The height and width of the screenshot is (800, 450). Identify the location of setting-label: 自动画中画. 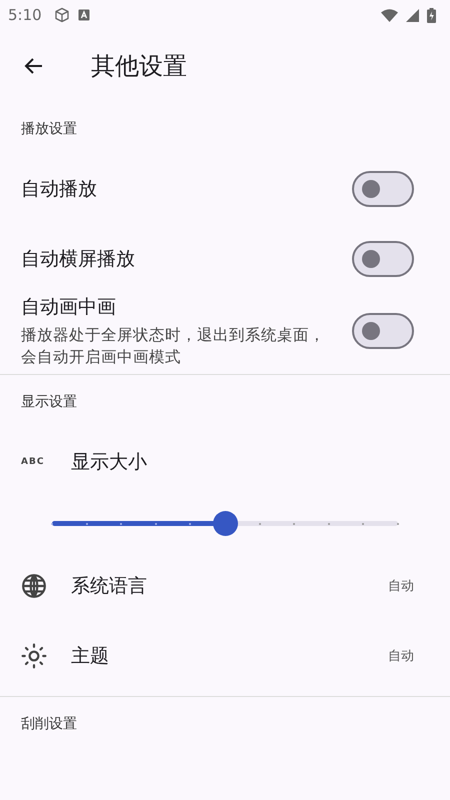
(69, 307).